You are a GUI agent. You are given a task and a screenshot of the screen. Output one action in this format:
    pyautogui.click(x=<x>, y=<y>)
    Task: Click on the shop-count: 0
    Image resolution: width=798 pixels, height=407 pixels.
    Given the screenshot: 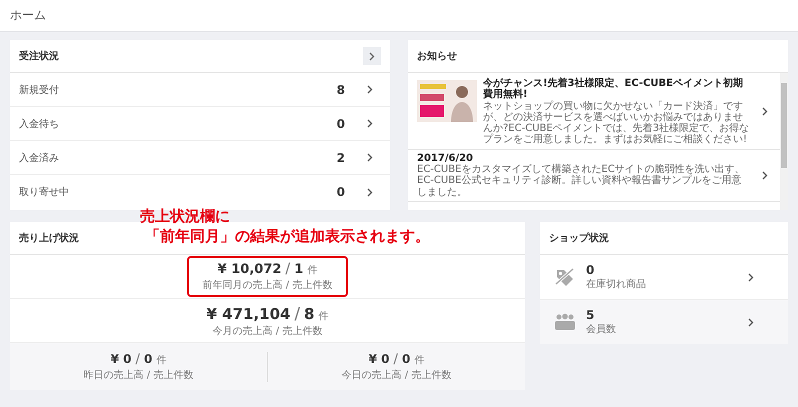 What is the action you would take?
    pyautogui.click(x=591, y=270)
    